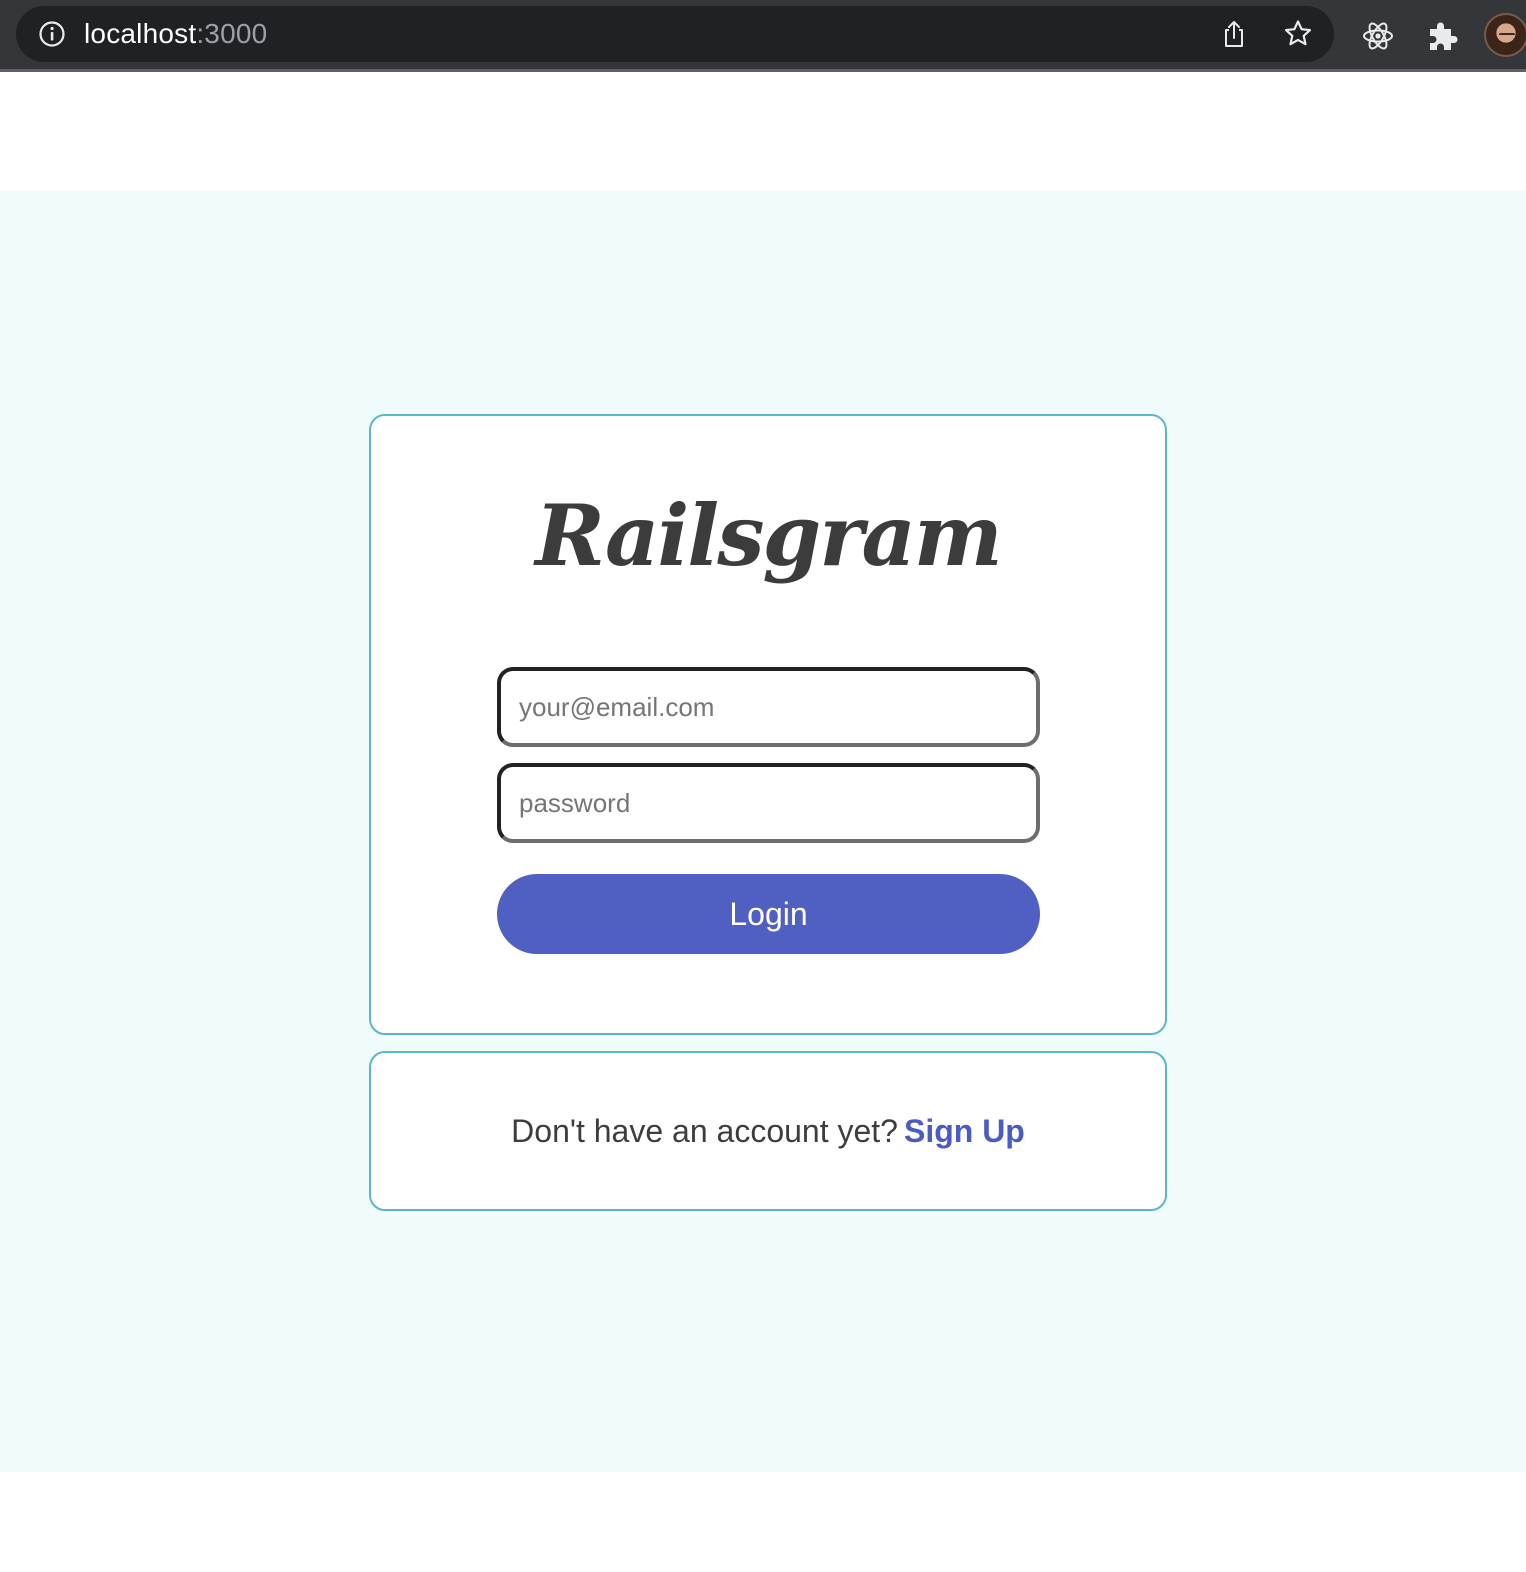  I want to click on react-devtools-icon, so click(1378, 36).